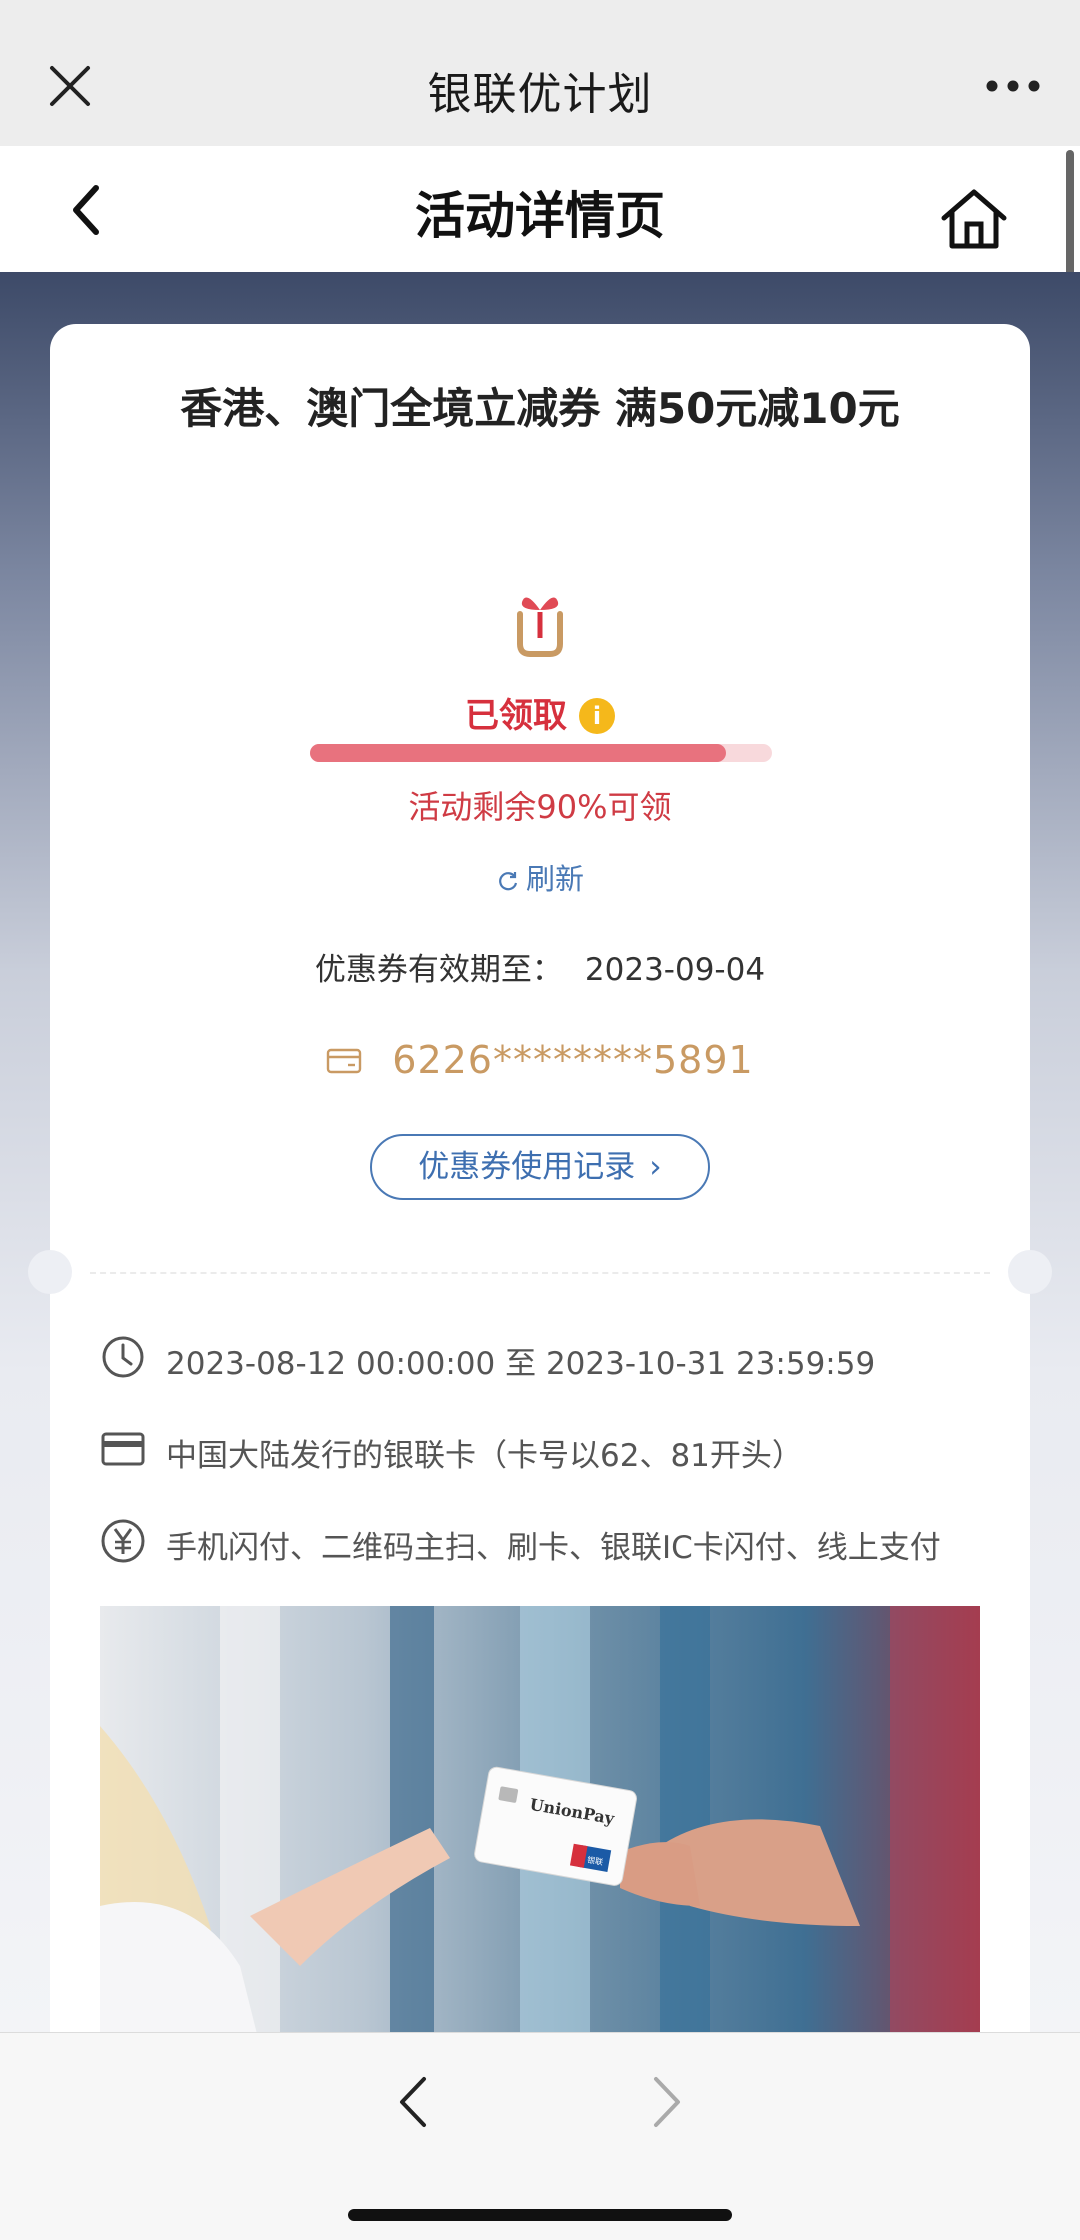 The height and width of the screenshot is (2240, 1080). I want to click on remaining-text: 活动剩余90%可领, so click(540, 807).